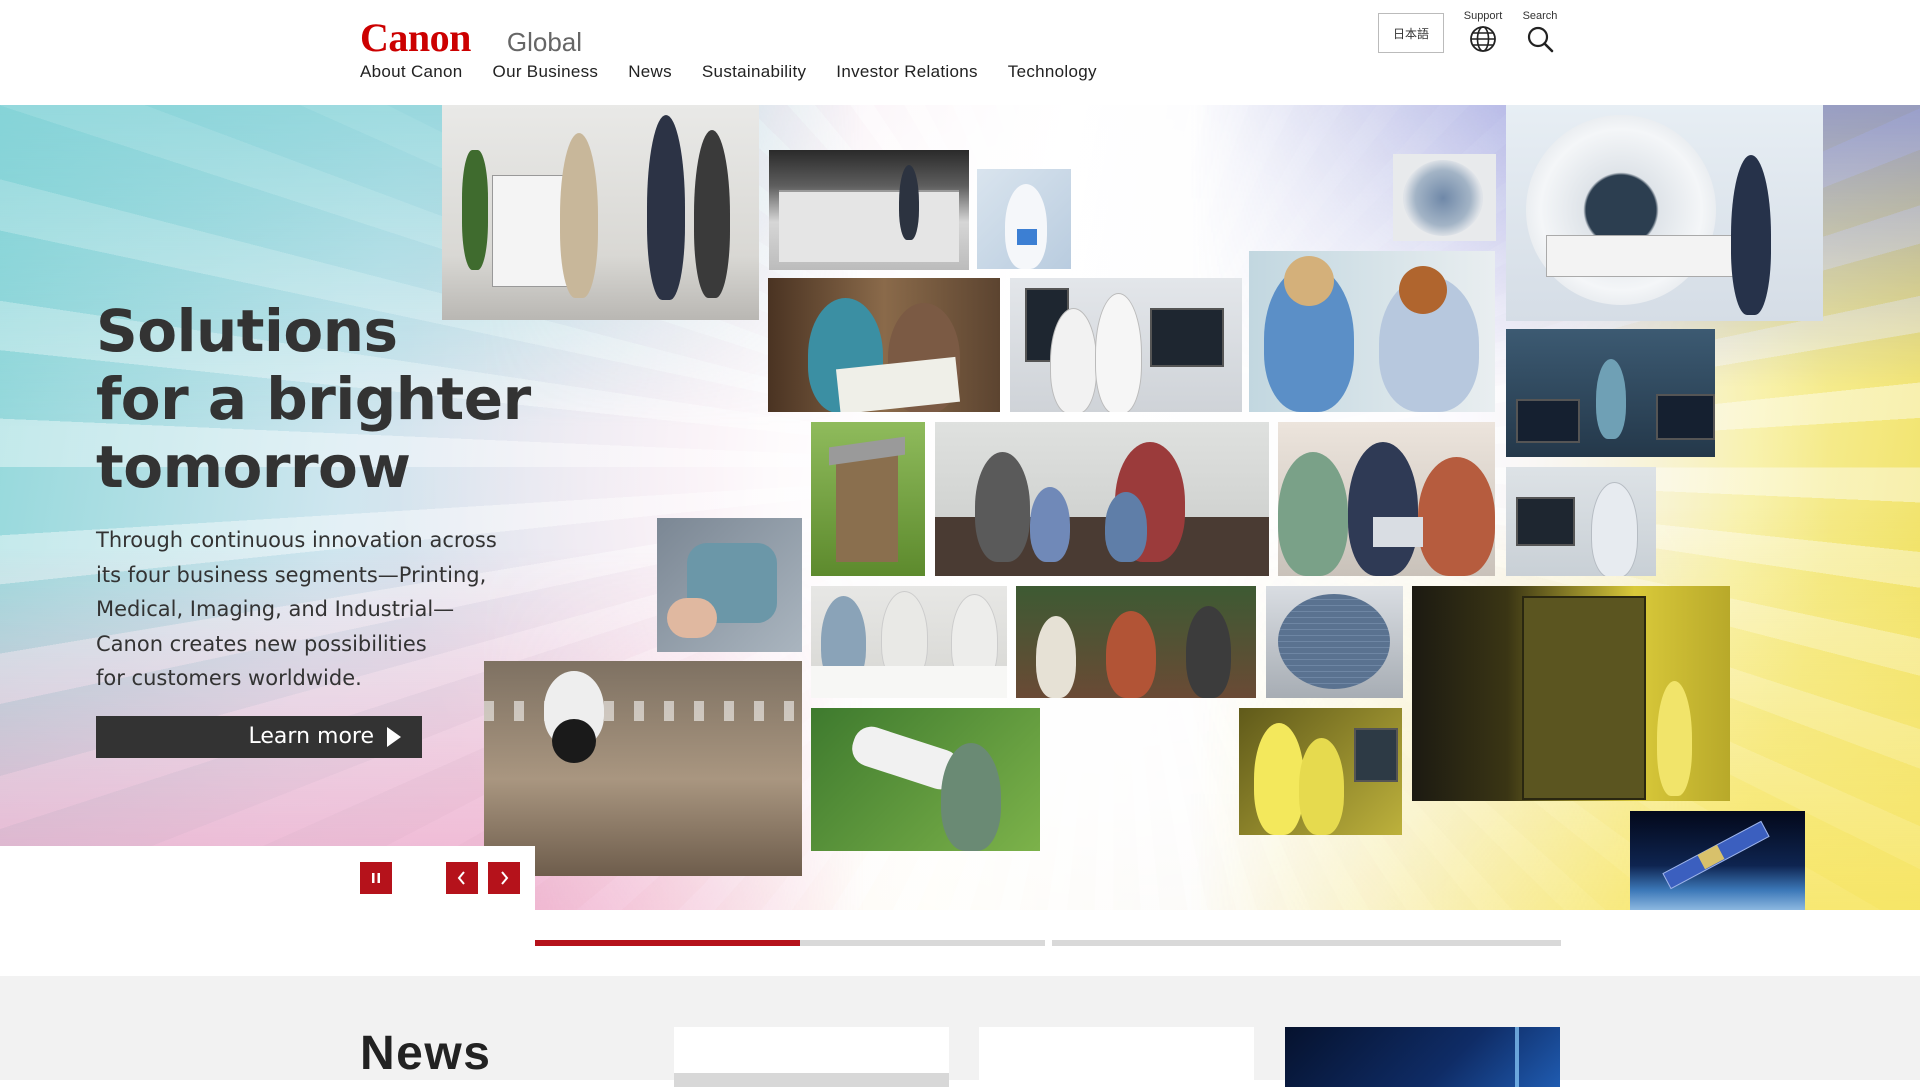 The image size is (1920, 1087). Describe the element at coordinates (906, 72) in the screenshot. I see `nav-item-investor-relations: Investor Relations` at that location.